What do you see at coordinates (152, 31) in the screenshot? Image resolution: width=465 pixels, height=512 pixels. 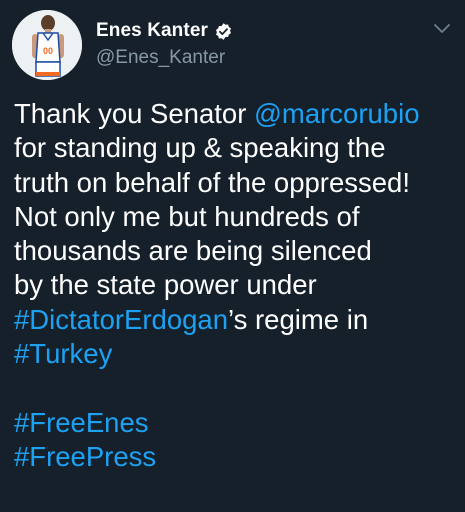 I see `display-name: Enes Kanter` at bounding box center [152, 31].